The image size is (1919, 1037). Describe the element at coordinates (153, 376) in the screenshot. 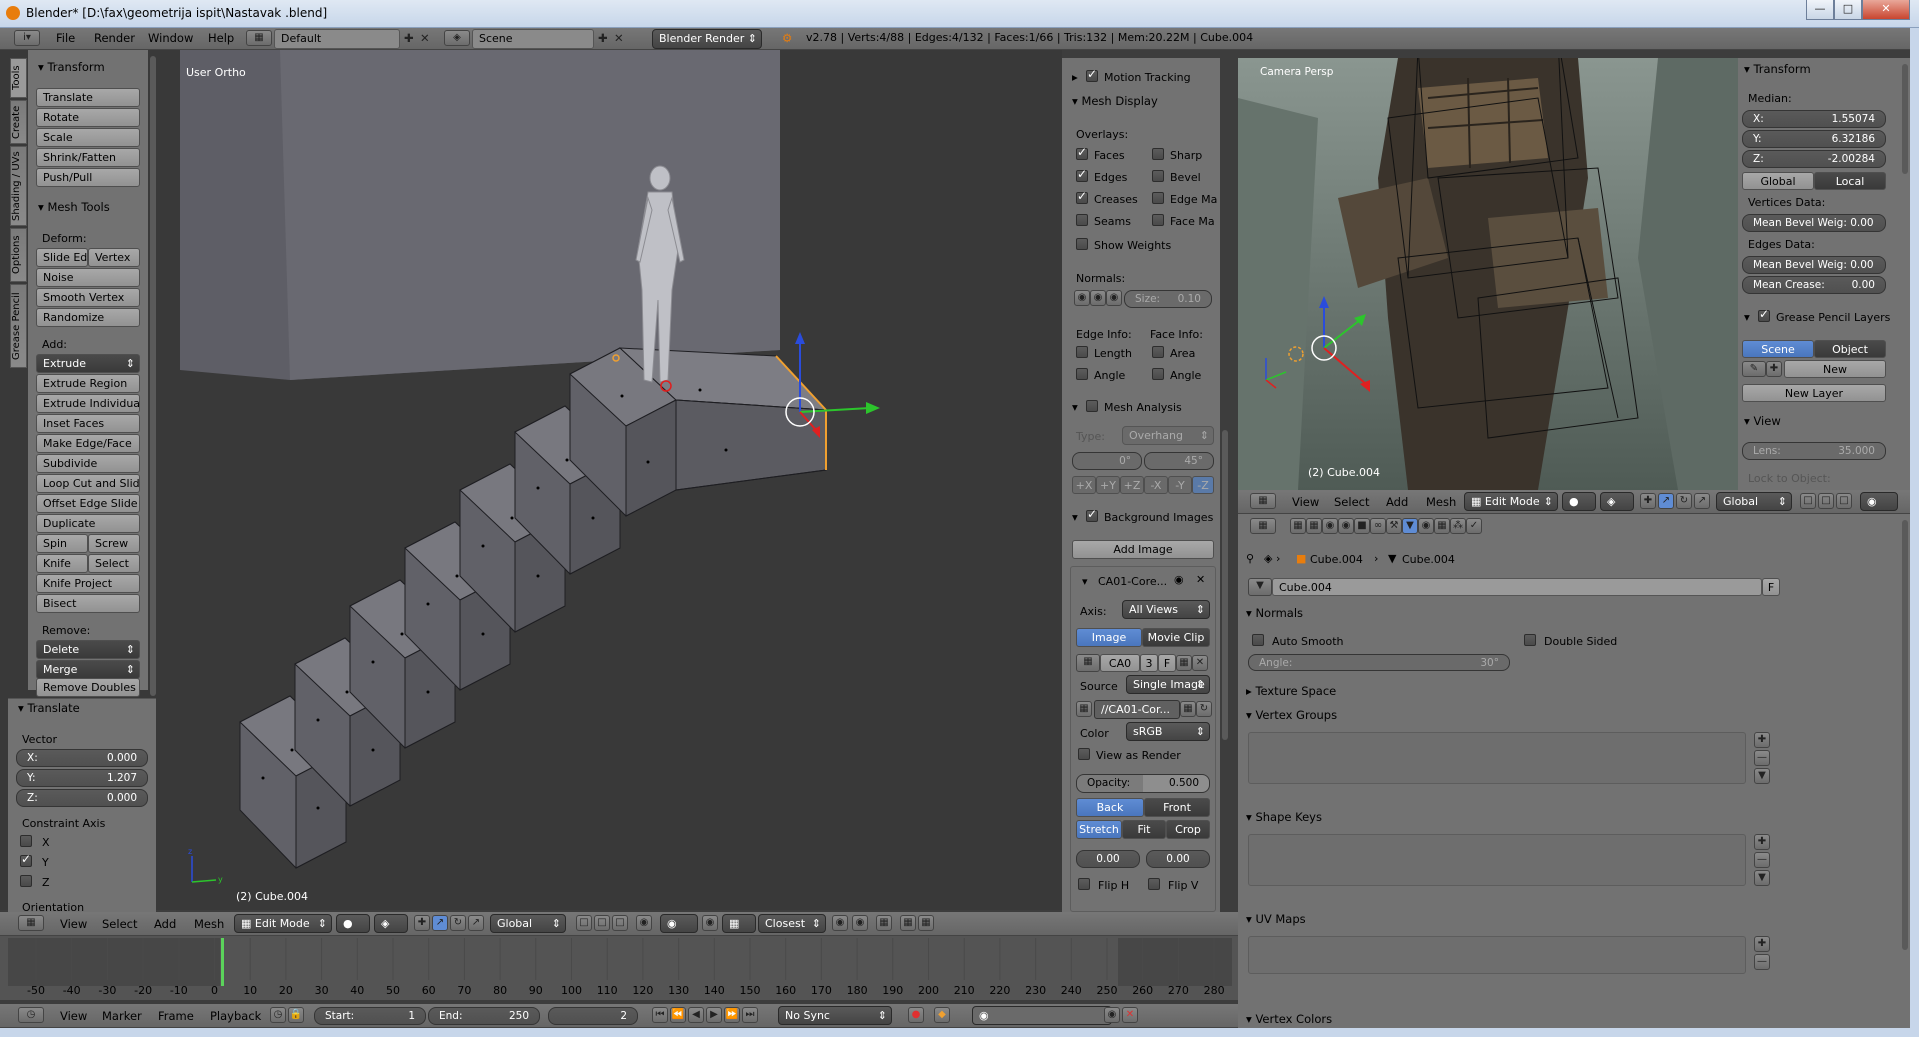

I see `tool-shelf-scrollbar` at that location.